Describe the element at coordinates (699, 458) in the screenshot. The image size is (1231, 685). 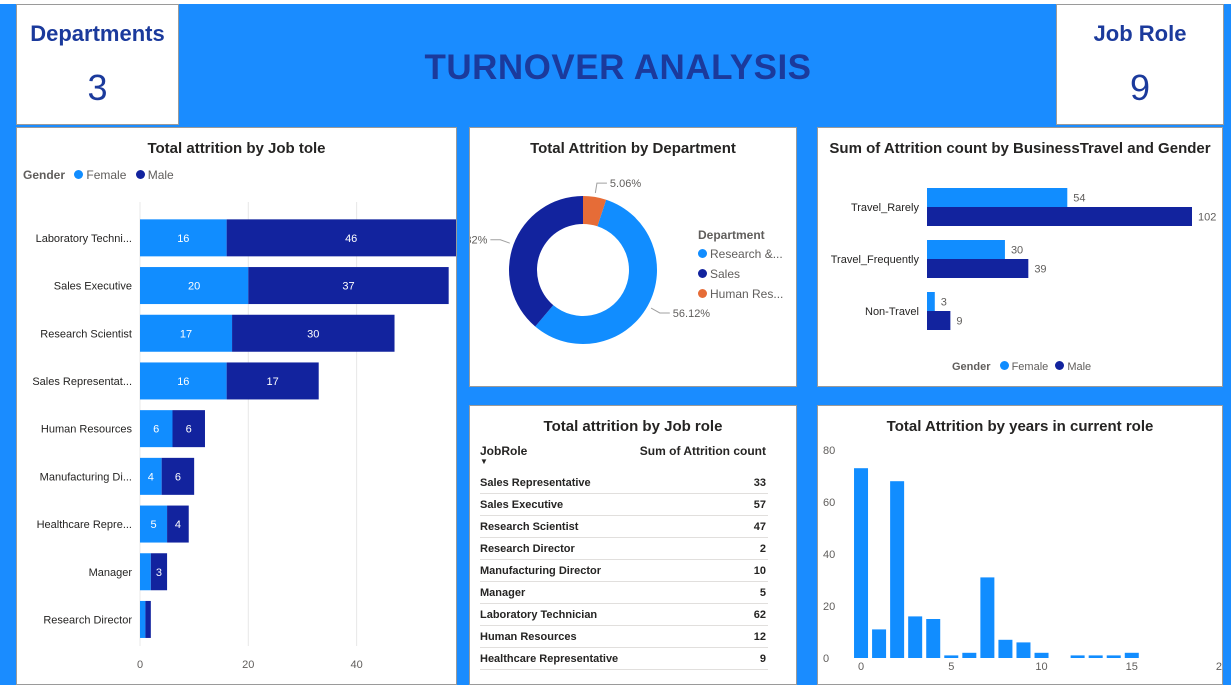
I see `column-header-attrition-count: Sum of Attrition count` at that location.